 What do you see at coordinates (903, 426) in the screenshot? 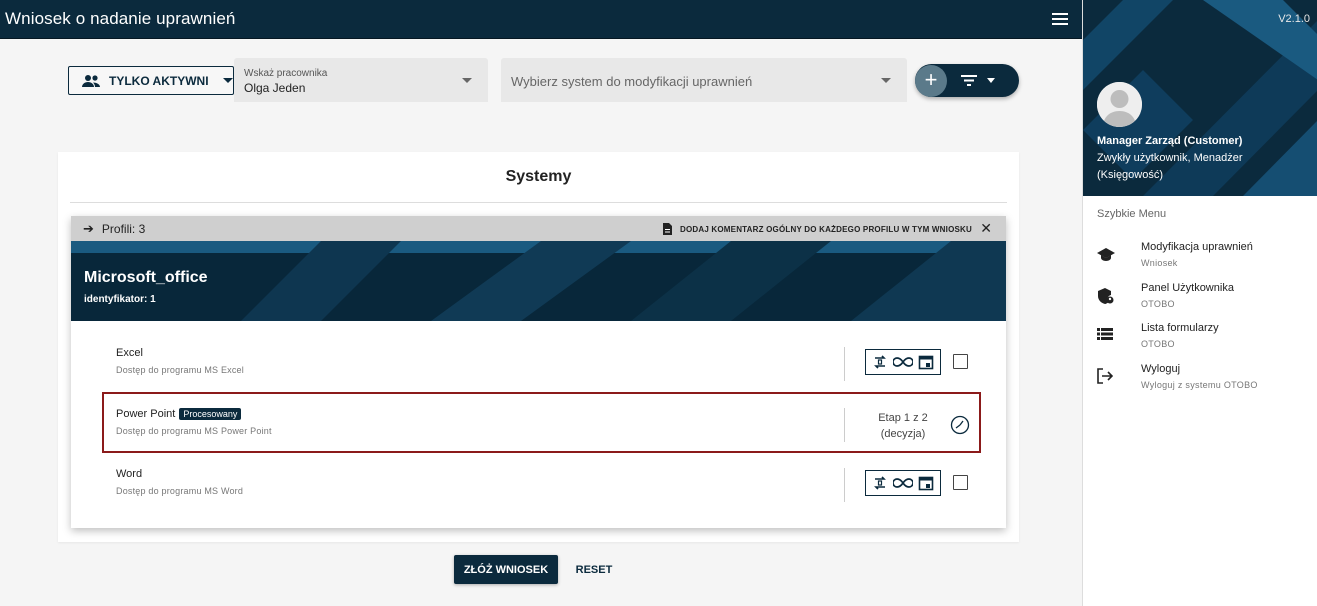
I see `process-stage: Etap 1 z 2 (decyzja)` at bounding box center [903, 426].